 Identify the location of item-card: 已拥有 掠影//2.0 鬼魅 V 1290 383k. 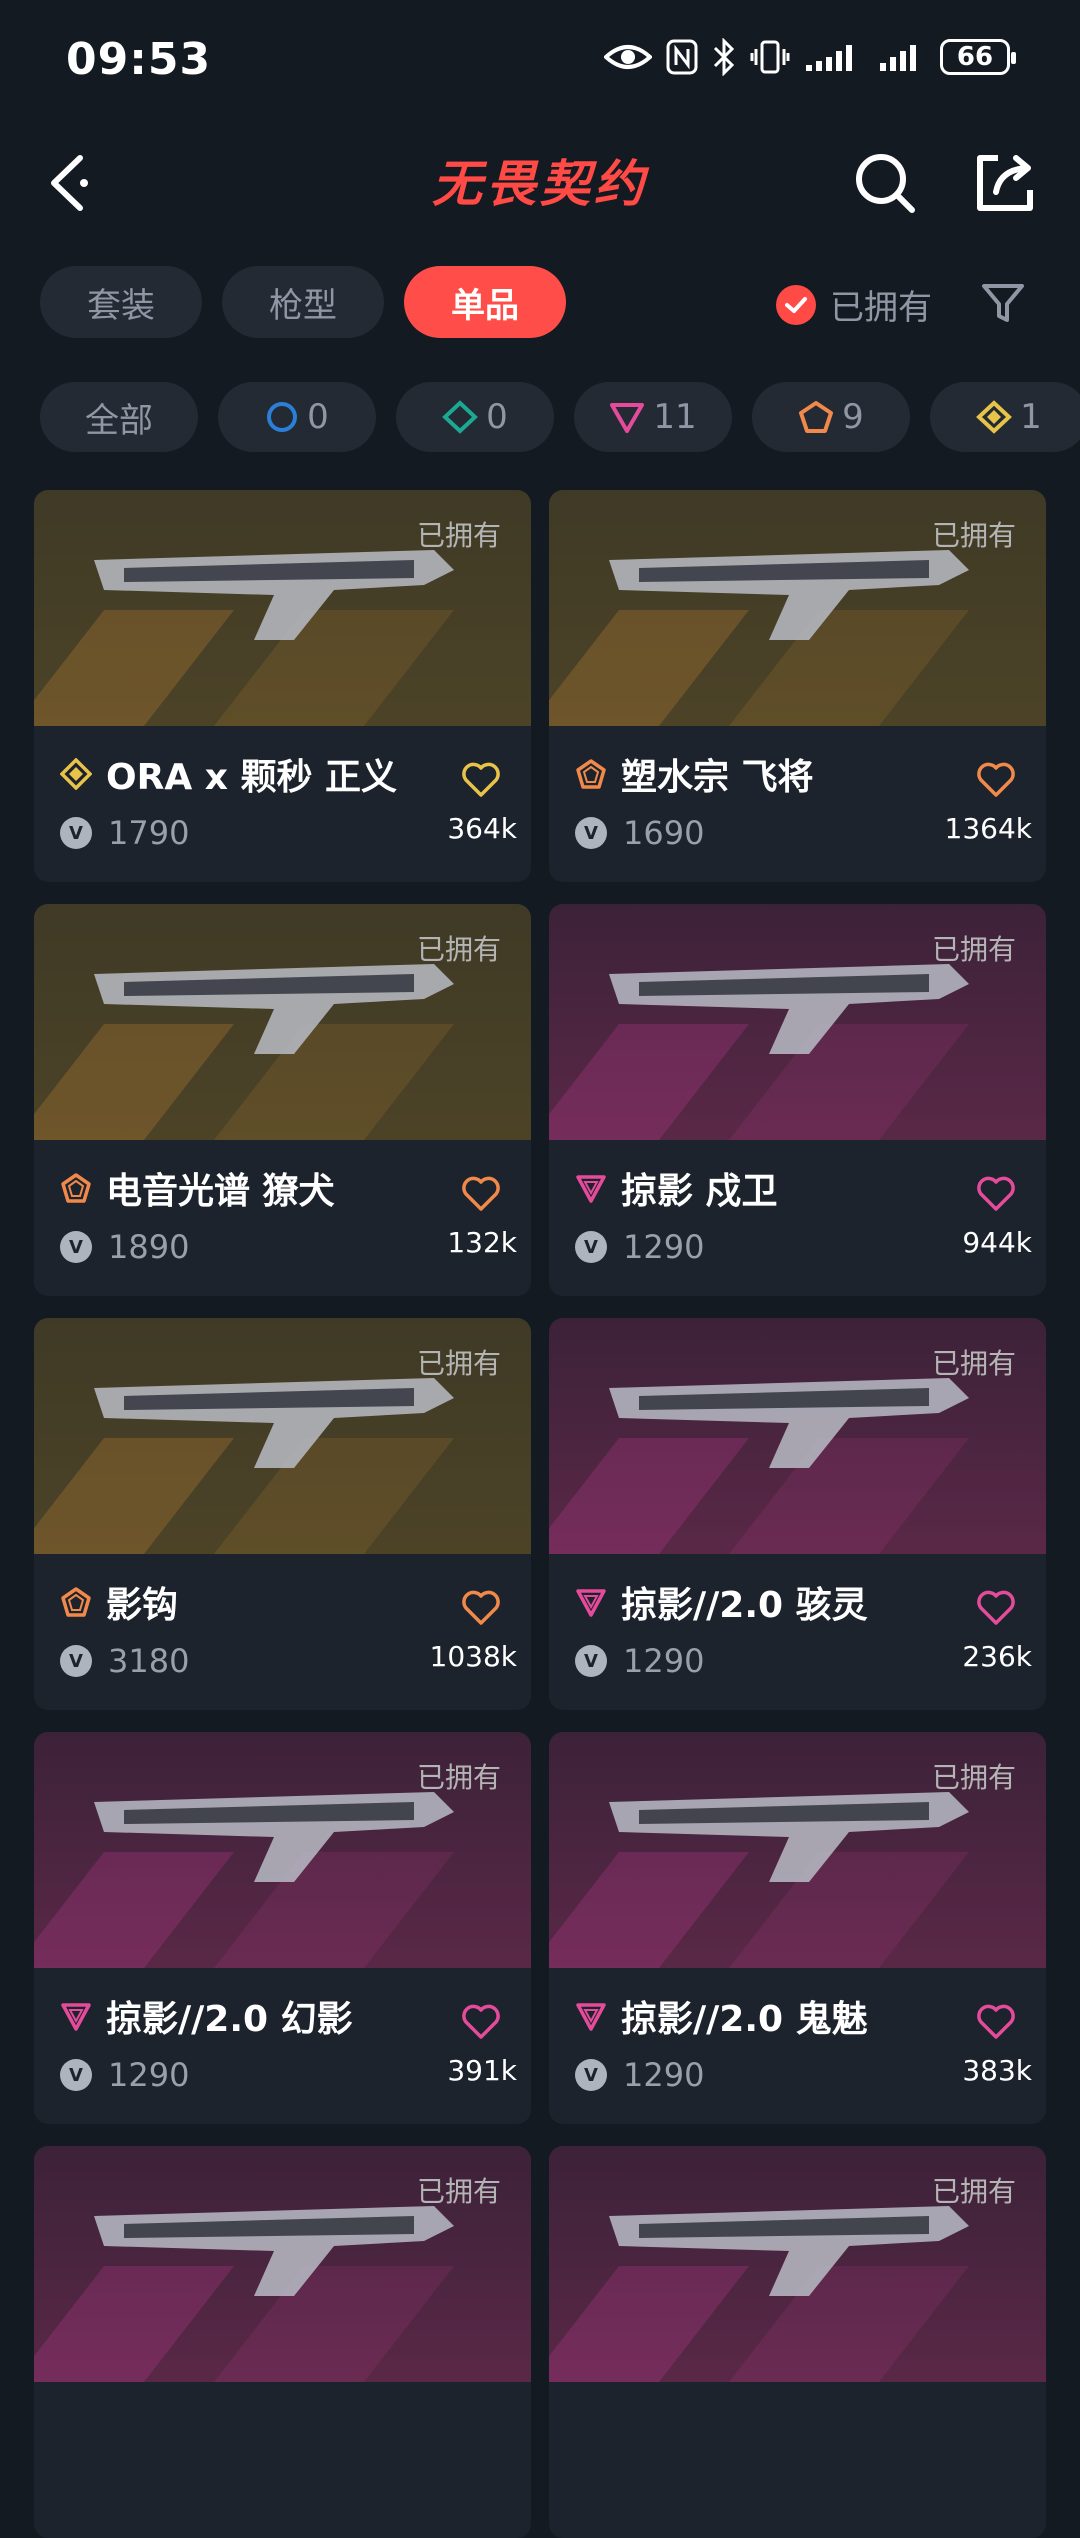
(797, 1928).